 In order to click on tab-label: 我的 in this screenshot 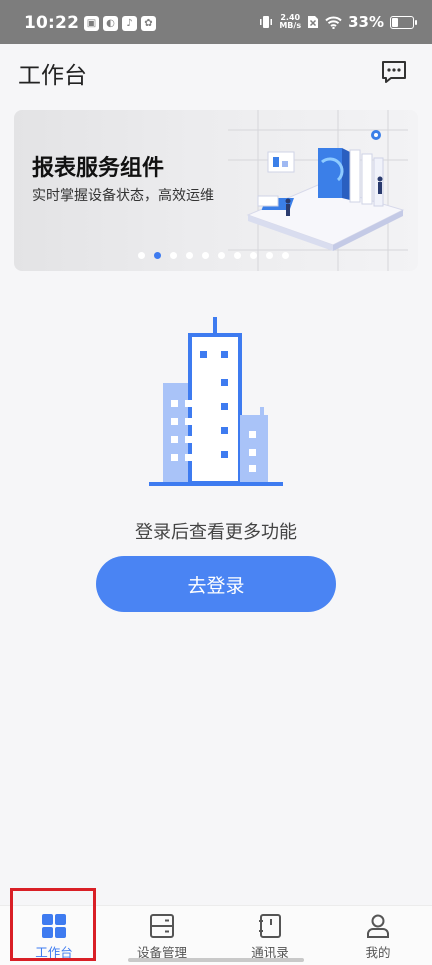, I will do `click(378, 952)`.